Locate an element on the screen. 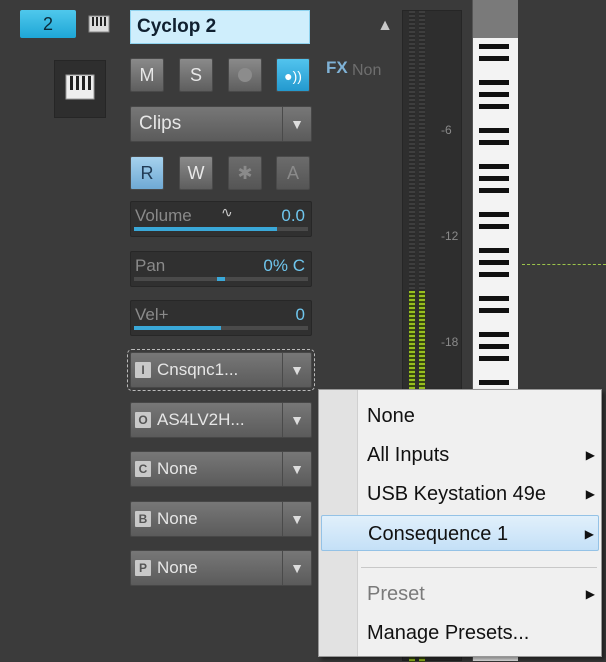  mute-button: M is located at coordinates (147, 75).